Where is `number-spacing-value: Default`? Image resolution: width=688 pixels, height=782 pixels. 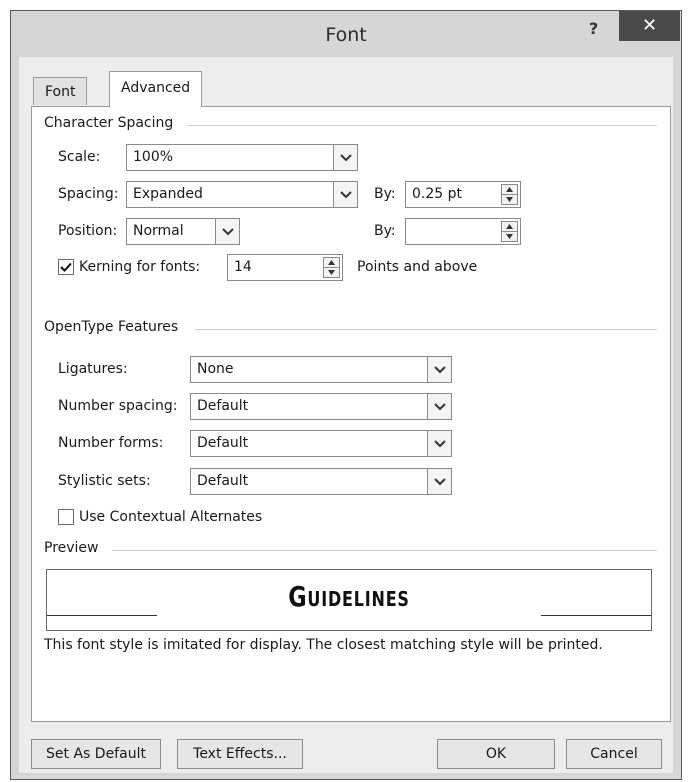
number-spacing-value: Default is located at coordinates (223, 406).